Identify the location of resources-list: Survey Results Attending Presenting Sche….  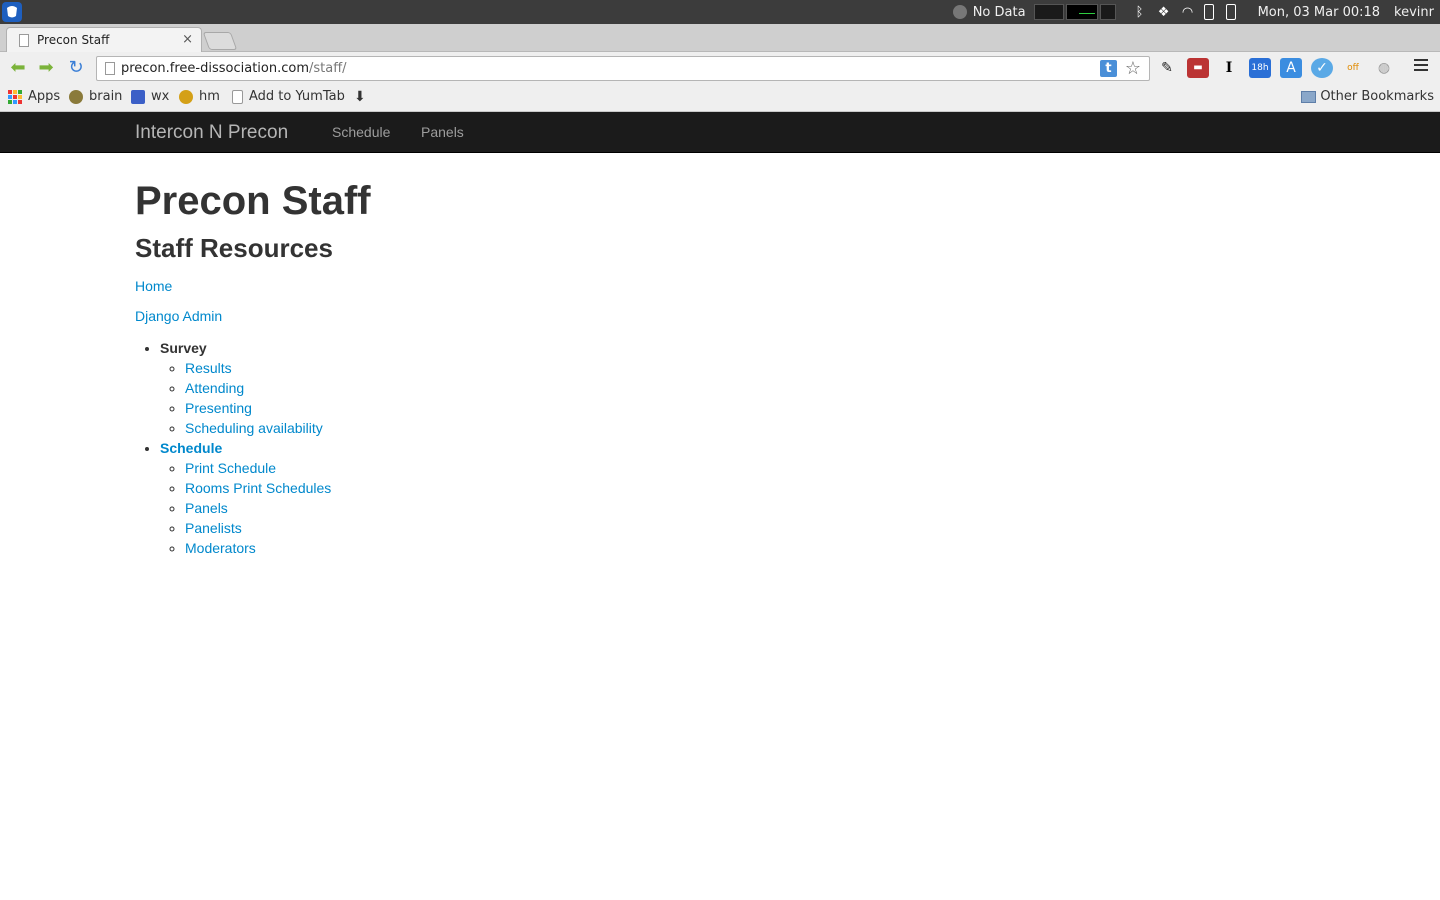
(265, 448).